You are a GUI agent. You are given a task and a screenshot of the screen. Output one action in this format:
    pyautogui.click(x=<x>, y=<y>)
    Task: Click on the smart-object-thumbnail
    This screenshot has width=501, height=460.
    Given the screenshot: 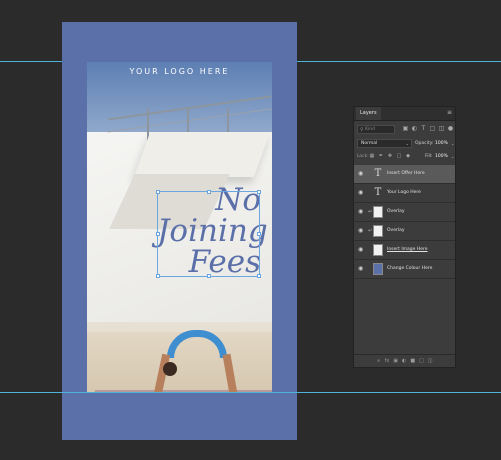 What is the action you would take?
    pyautogui.click(x=378, y=250)
    